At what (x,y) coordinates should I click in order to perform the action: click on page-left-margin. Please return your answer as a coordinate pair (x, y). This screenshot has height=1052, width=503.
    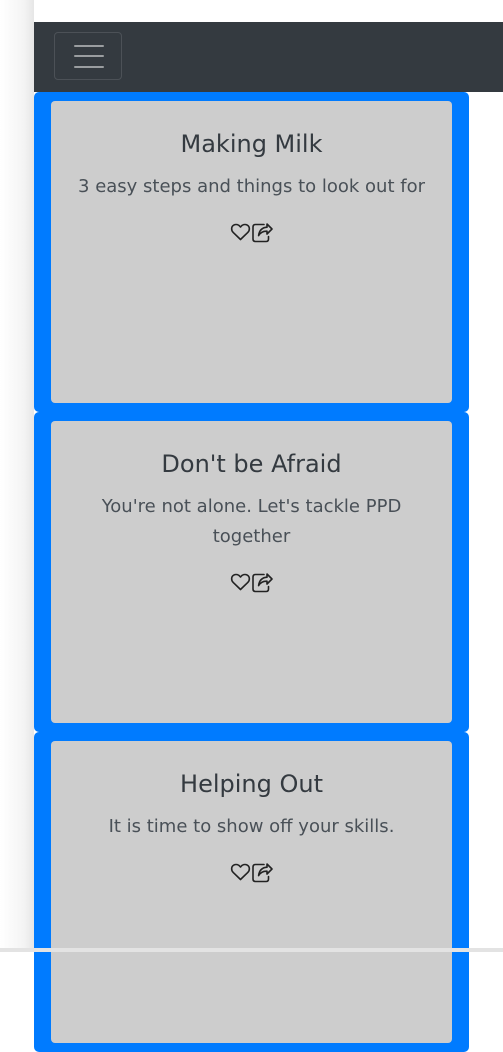
    Looking at the image, I should click on (17, 476).